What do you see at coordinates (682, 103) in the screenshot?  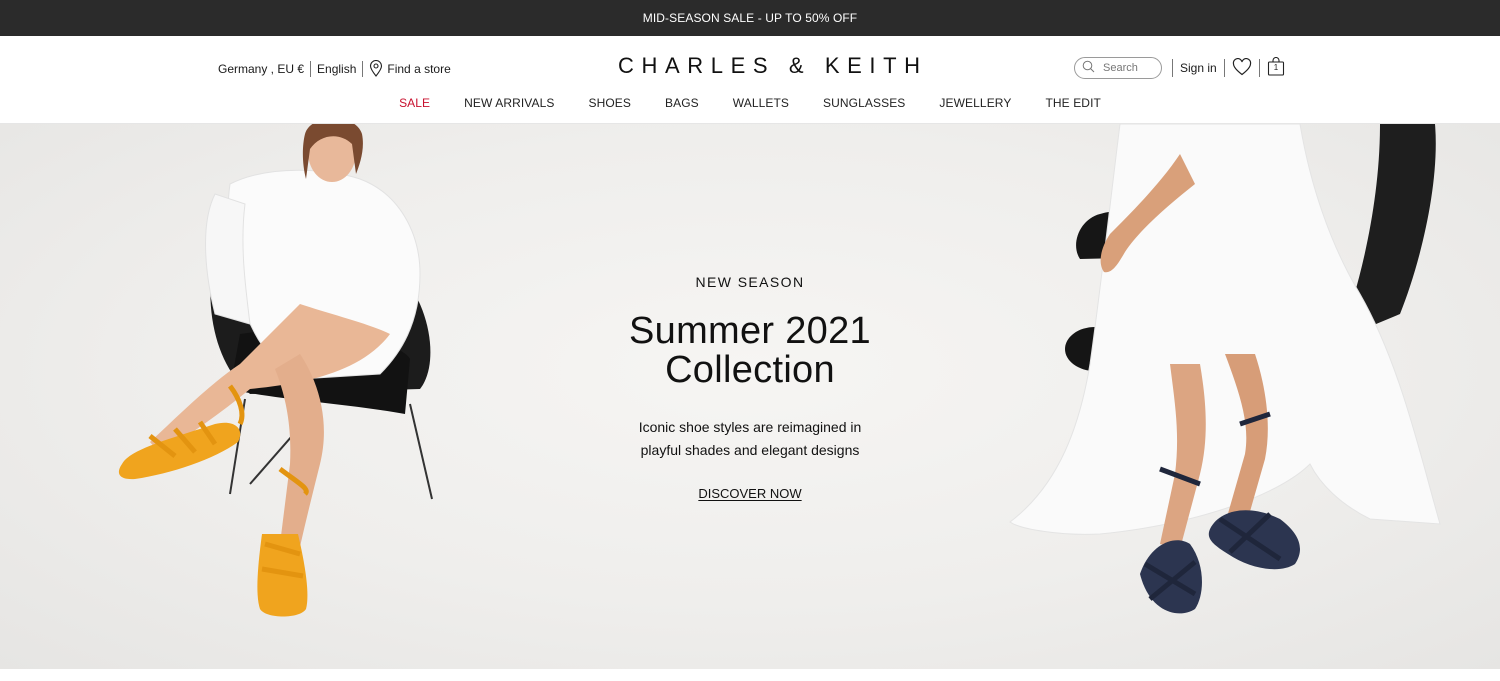 I see `nav-item-bags: BAGS` at bounding box center [682, 103].